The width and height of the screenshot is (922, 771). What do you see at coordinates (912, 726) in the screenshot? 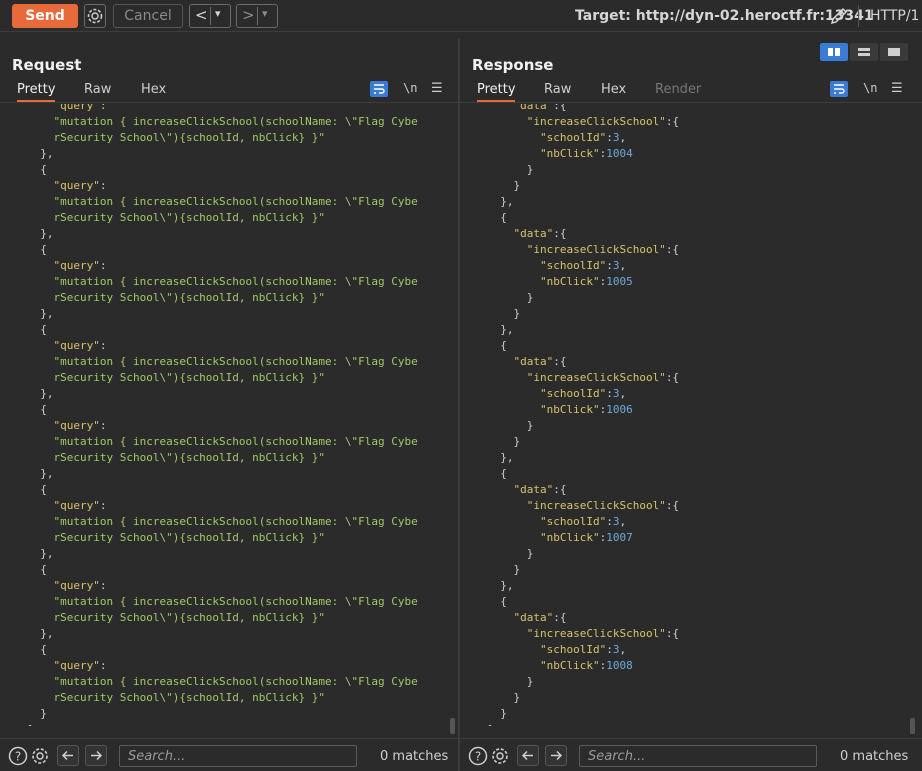
I see `response-scrollbar` at bounding box center [912, 726].